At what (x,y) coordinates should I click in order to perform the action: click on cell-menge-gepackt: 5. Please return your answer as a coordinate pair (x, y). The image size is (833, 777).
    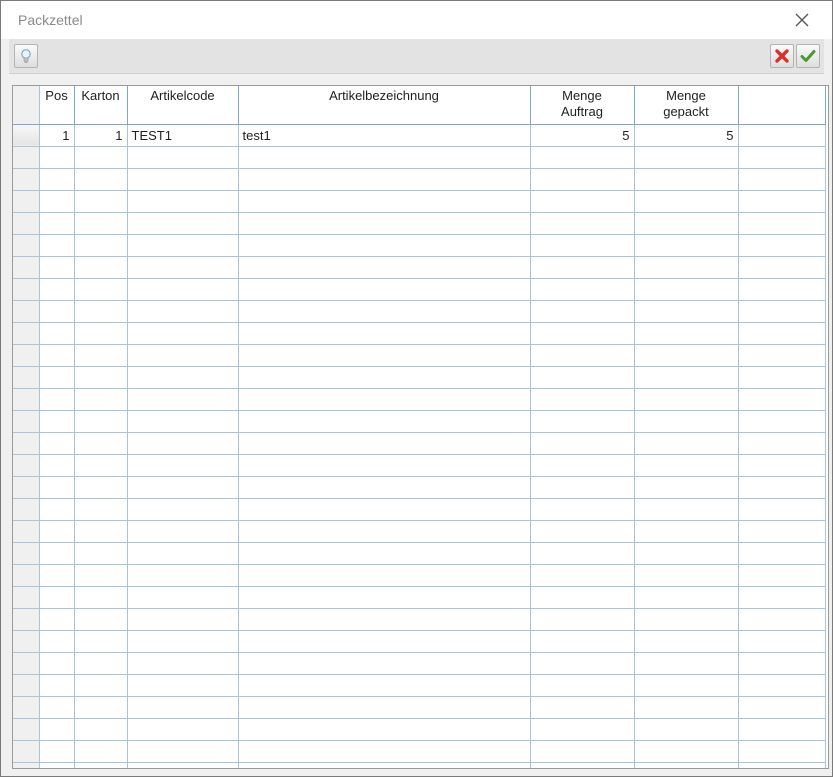
    Looking at the image, I should click on (686, 135).